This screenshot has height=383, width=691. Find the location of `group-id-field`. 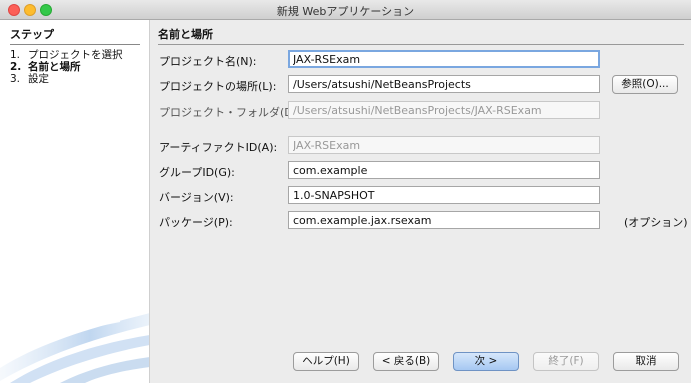

group-id-field is located at coordinates (444, 170).